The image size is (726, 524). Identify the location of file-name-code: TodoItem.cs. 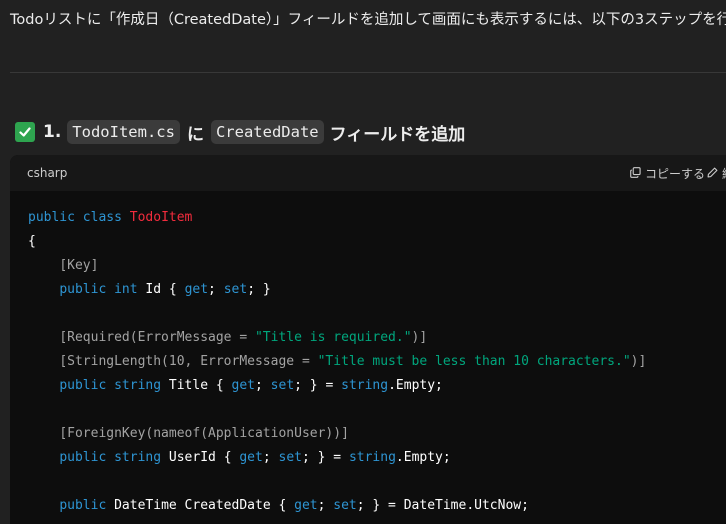
(123, 132).